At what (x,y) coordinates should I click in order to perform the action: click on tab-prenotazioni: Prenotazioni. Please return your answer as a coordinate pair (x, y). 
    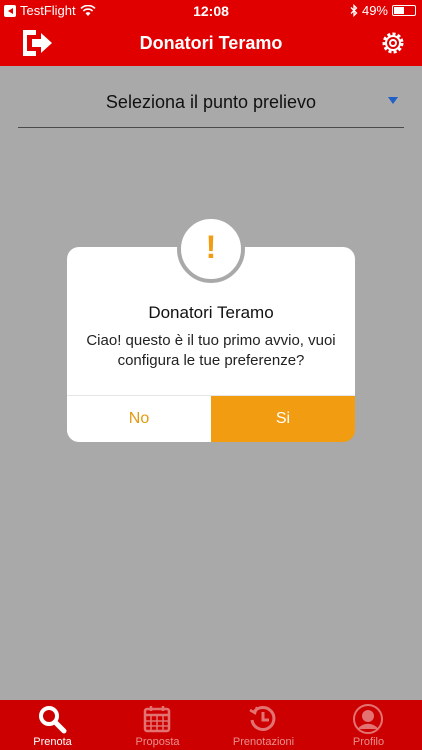
    Looking at the image, I should click on (263, 725).